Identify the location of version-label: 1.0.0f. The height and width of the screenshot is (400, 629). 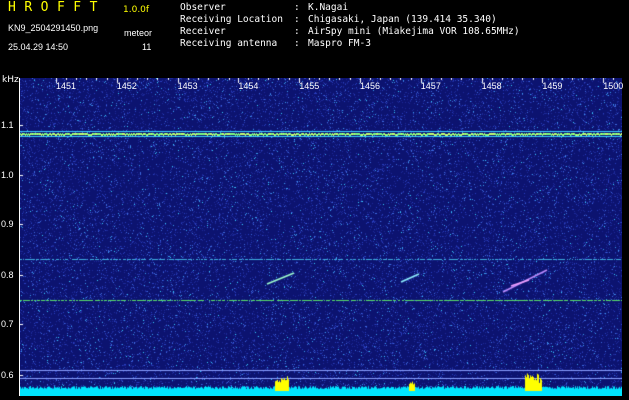
(136, 10).